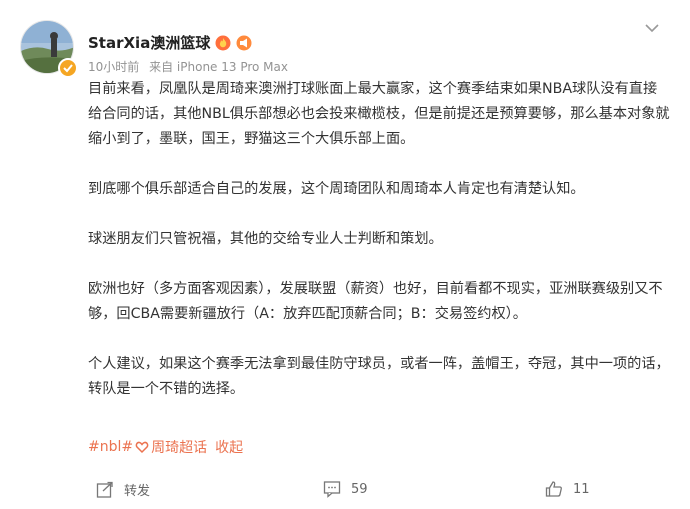  What do you see at coordinates (49, 49) in the screenshot?
I see `avatar` at bounding box center [49, 49].